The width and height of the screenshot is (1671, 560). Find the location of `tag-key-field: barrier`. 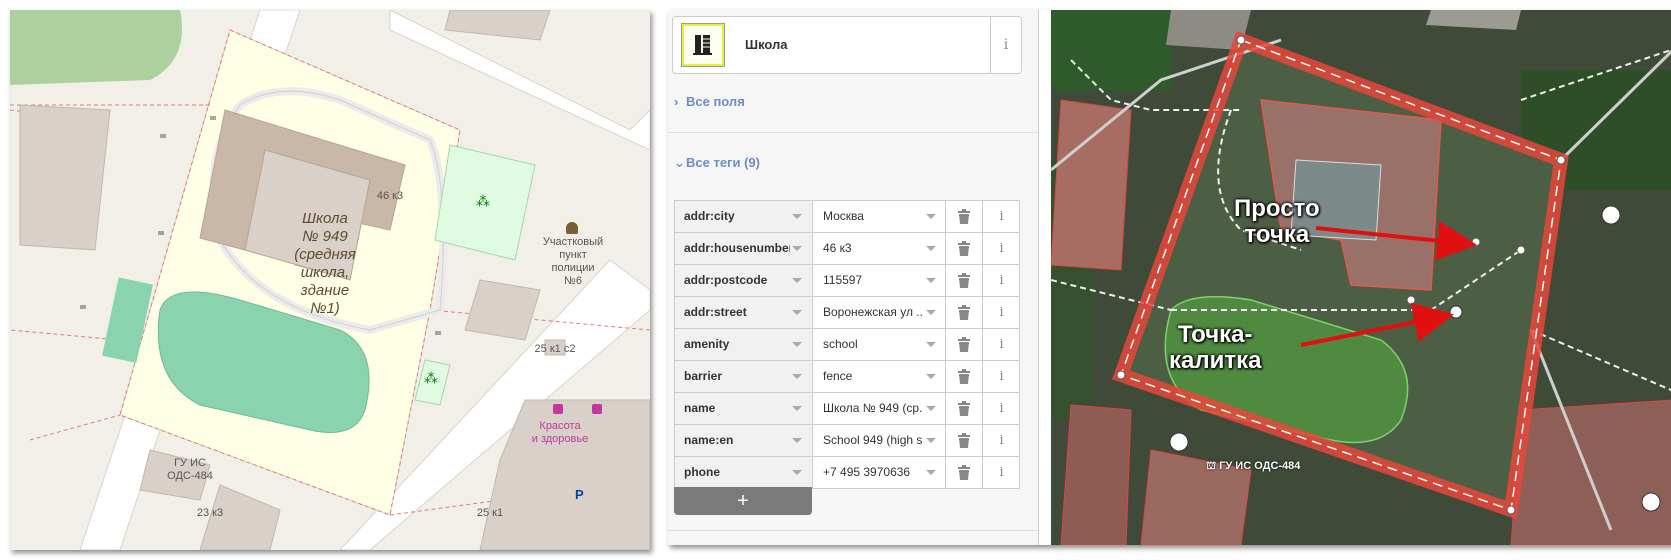

tag-key-field: barrier is located at coordinates (744, 376).